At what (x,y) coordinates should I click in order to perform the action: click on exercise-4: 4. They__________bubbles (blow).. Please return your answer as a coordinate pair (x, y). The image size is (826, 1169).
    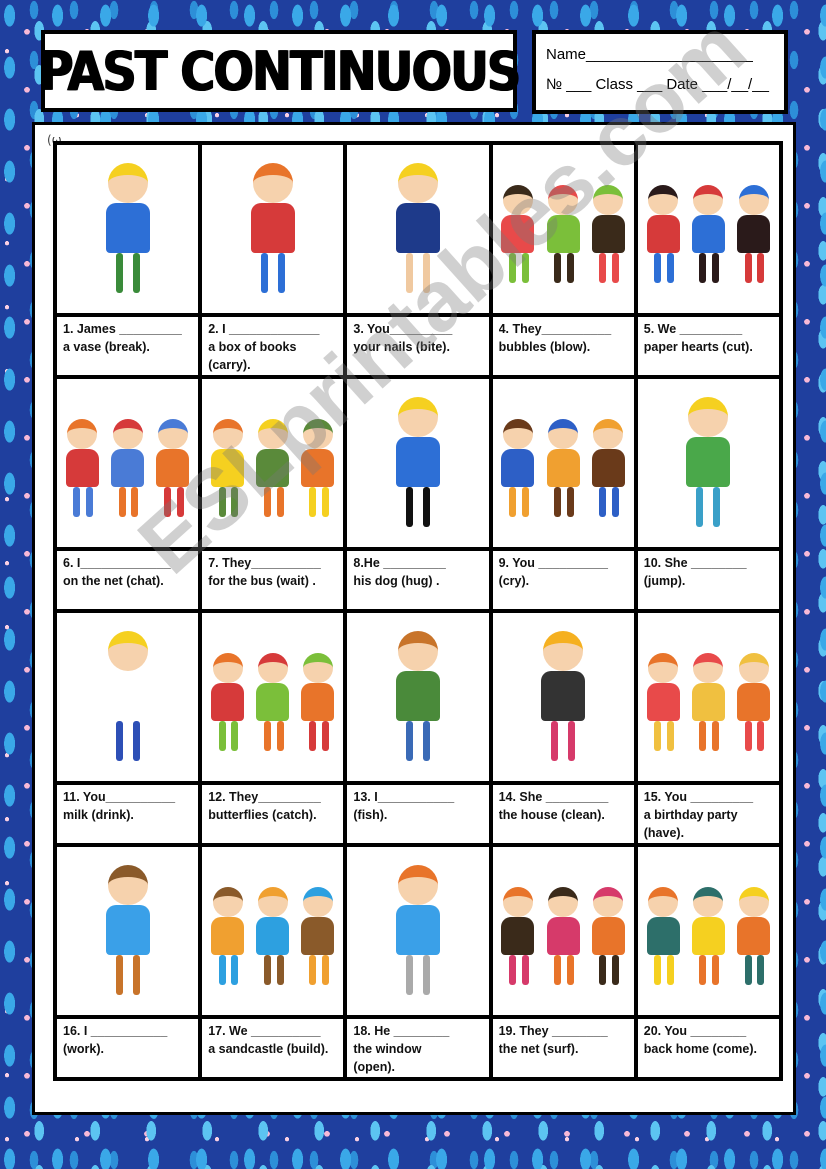
    Looking at the image, I should click on (563, 346).